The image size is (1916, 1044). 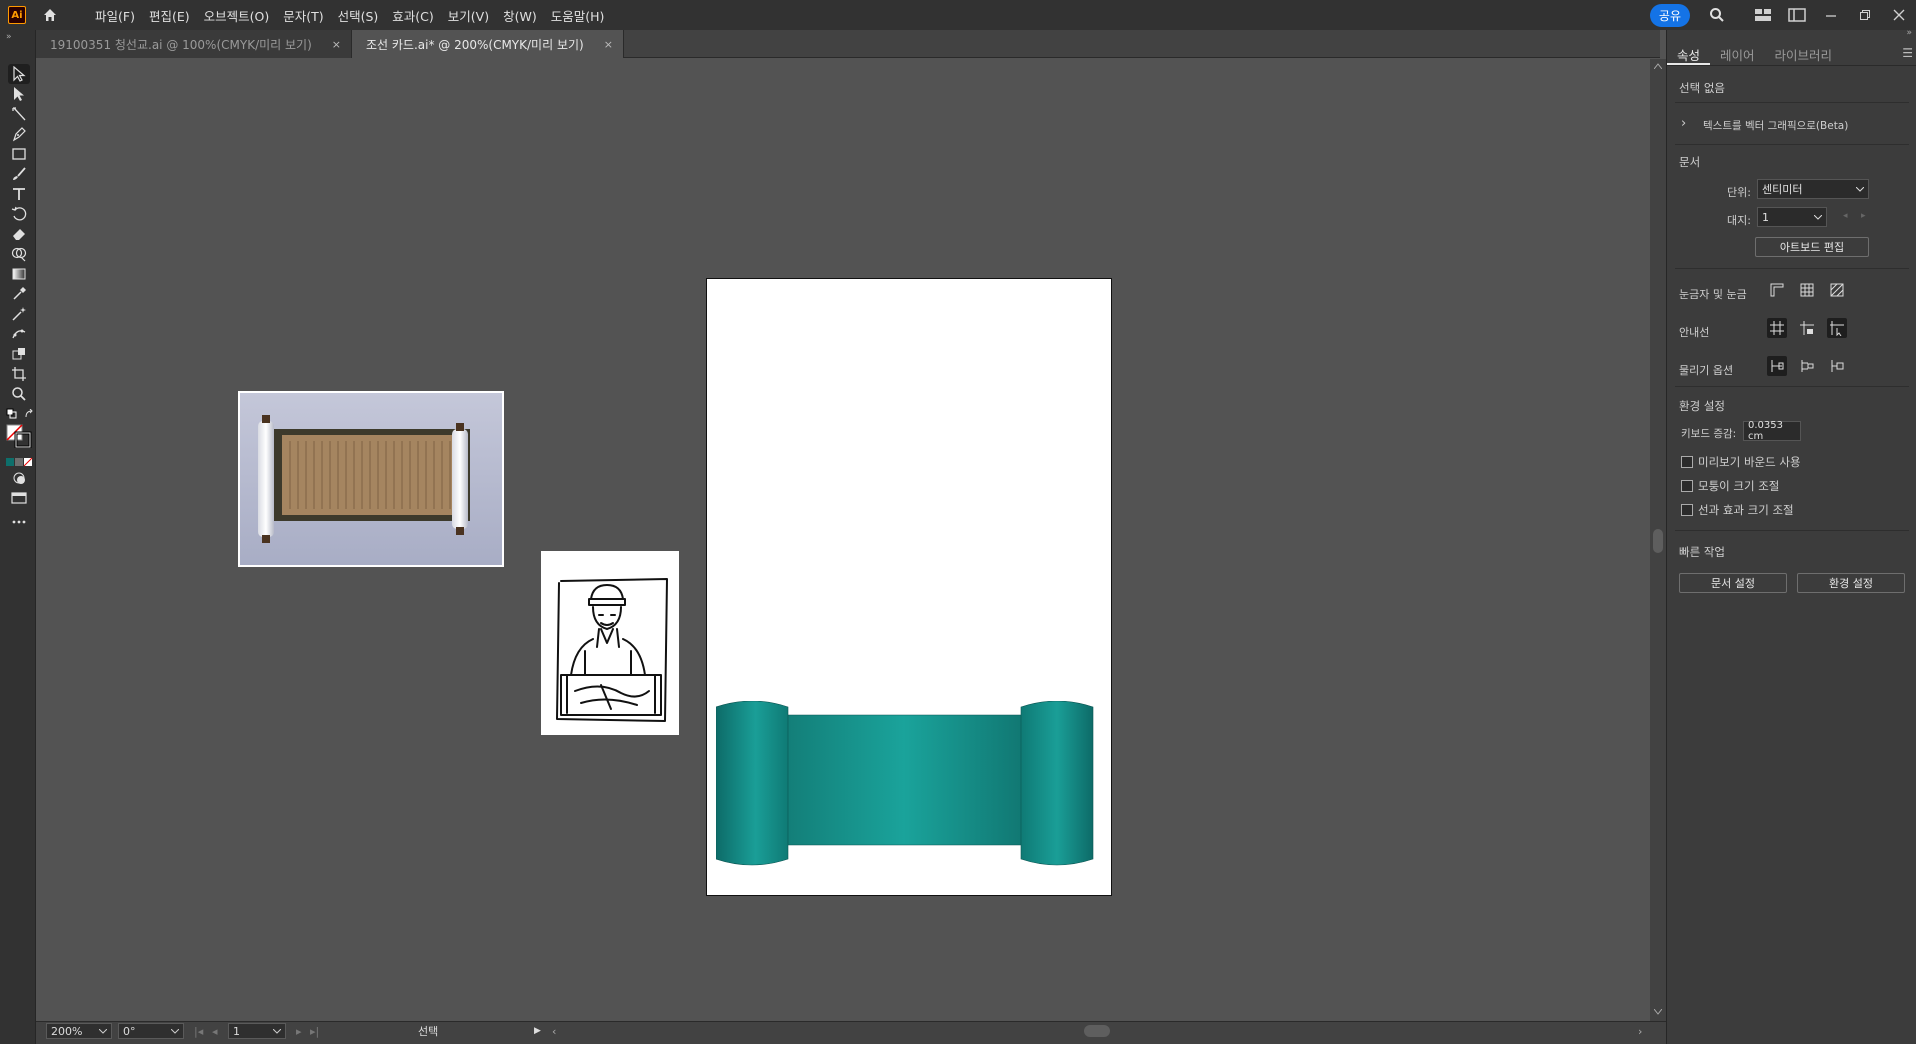 I want to click on gradient-tool-icon, so click(x=19, y=274).